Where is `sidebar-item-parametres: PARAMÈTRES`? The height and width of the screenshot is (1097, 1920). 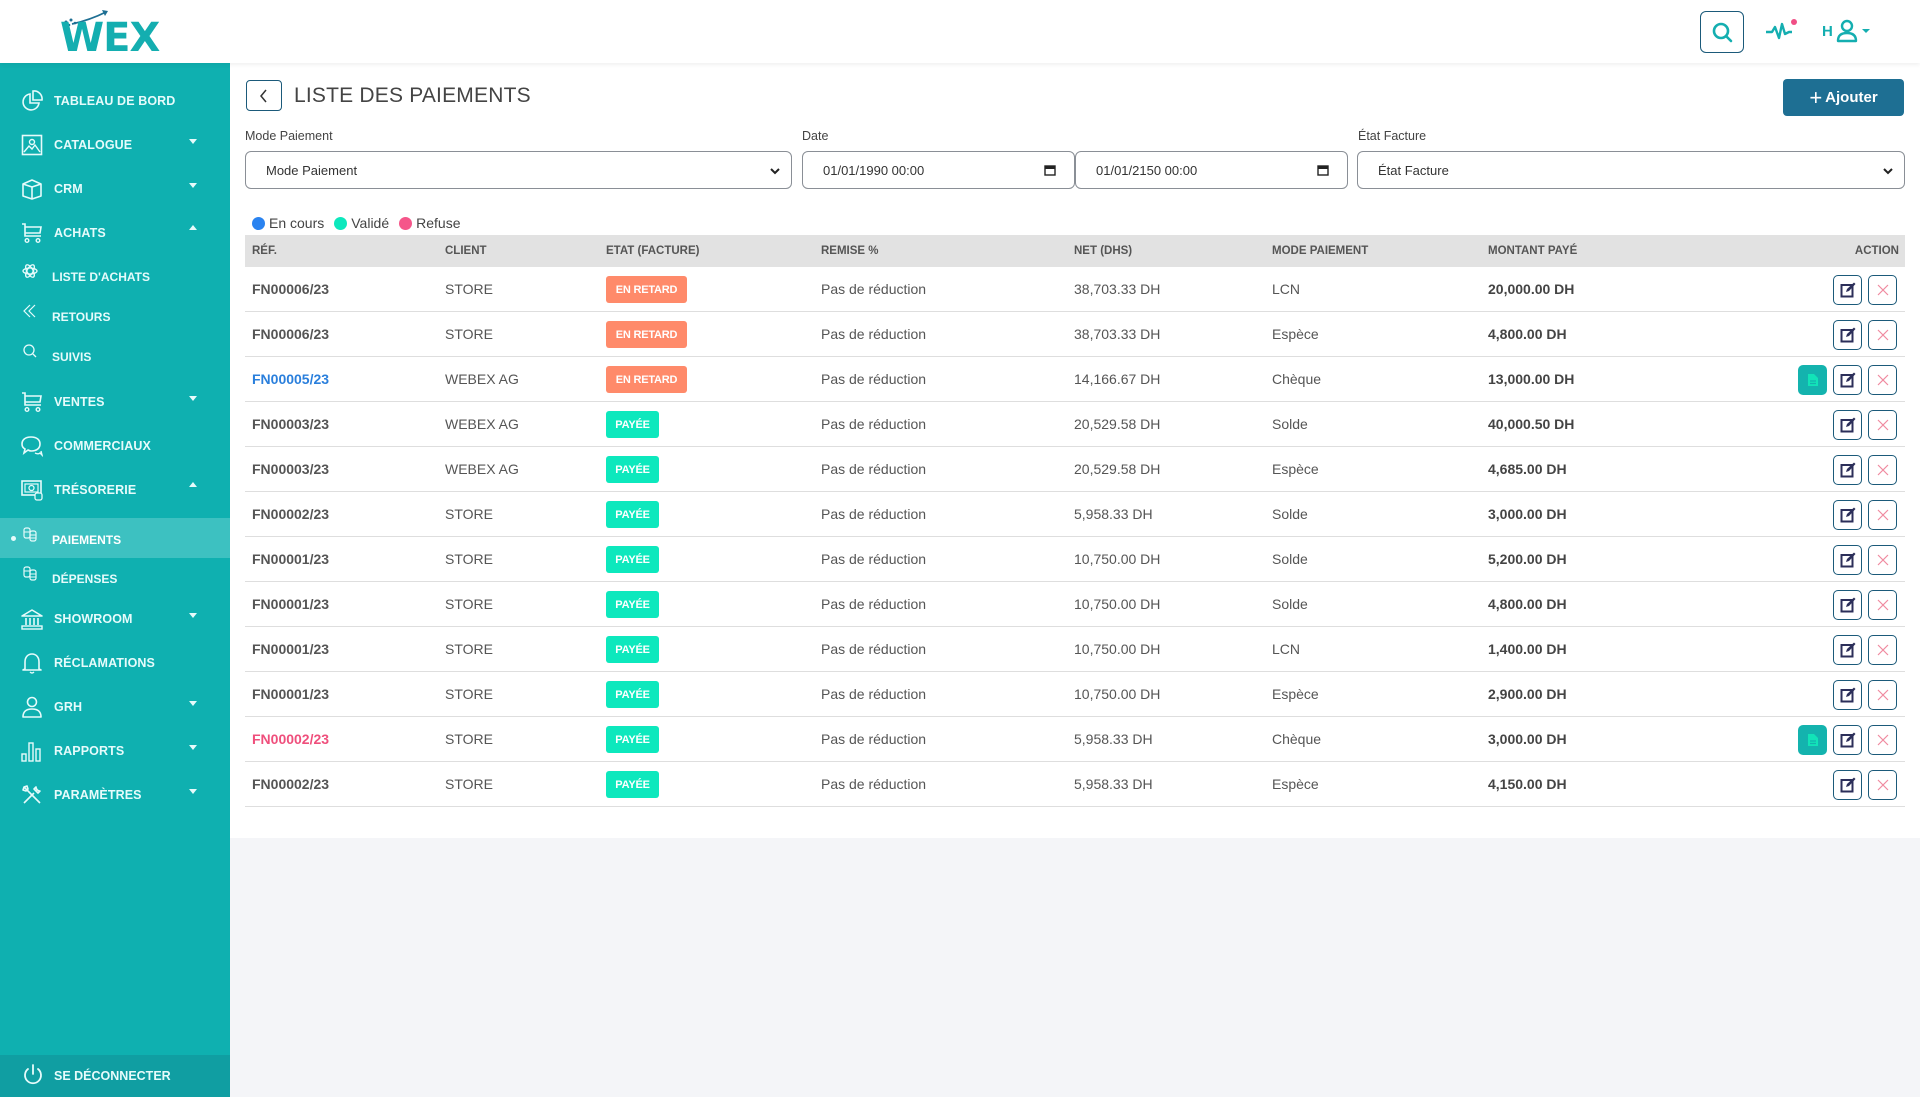 sidebar-item-parametres: PARAMÈTRES is located at coordinates (115, 795).